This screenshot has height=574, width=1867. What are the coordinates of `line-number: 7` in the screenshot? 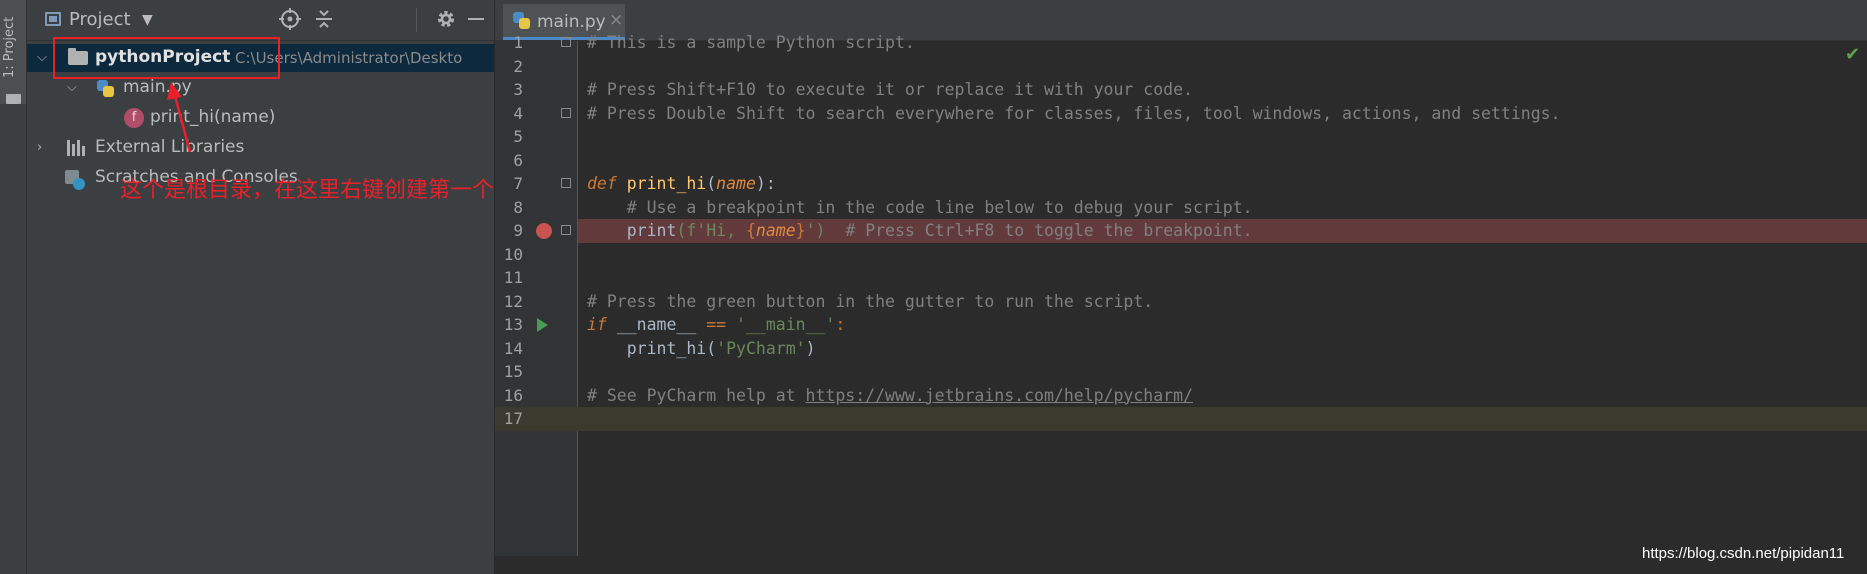 It's located at (518, 183).